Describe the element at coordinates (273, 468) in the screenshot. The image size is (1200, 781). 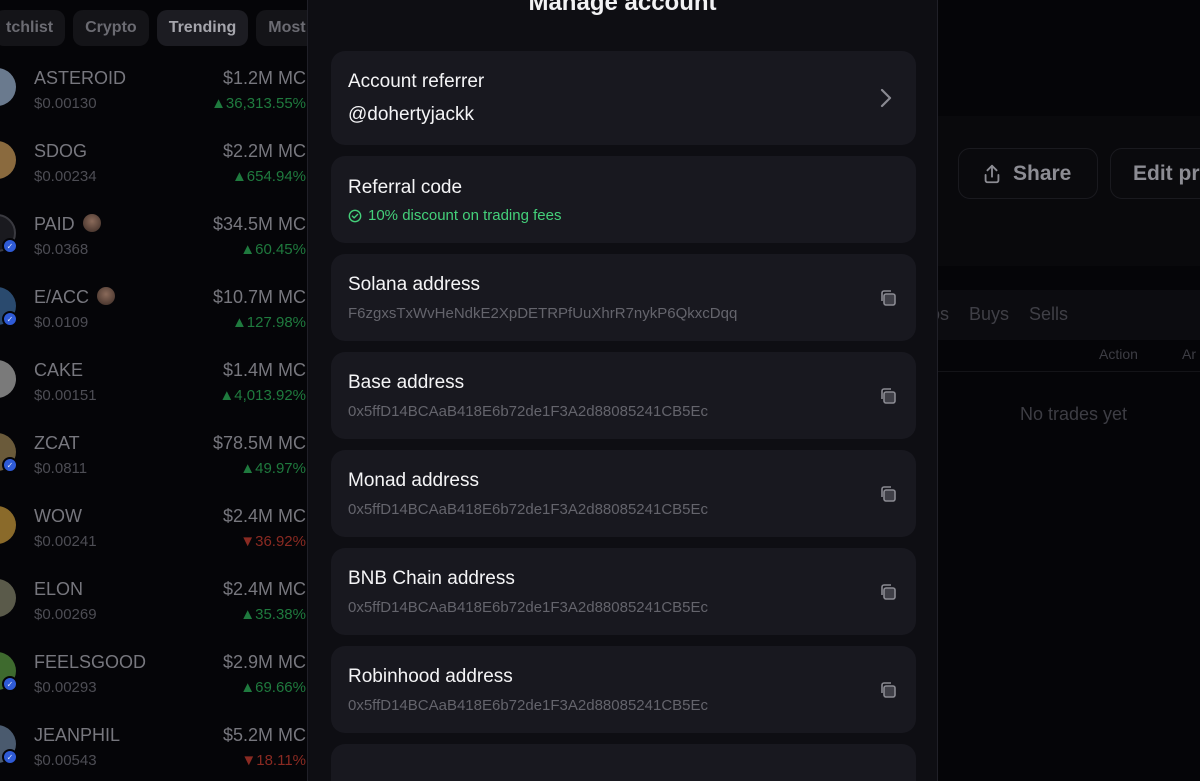
I see `coin-change: ▲49.97%` at that location.